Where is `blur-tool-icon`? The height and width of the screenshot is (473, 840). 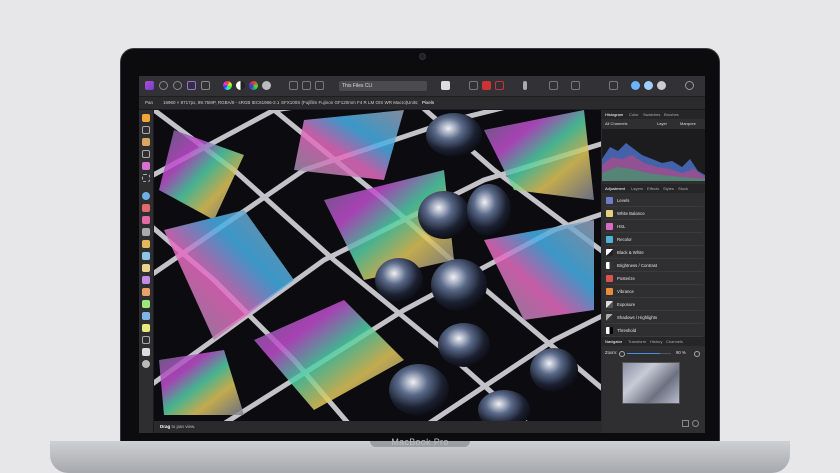 blur-tool-icon is located at coordinates (146, 256).